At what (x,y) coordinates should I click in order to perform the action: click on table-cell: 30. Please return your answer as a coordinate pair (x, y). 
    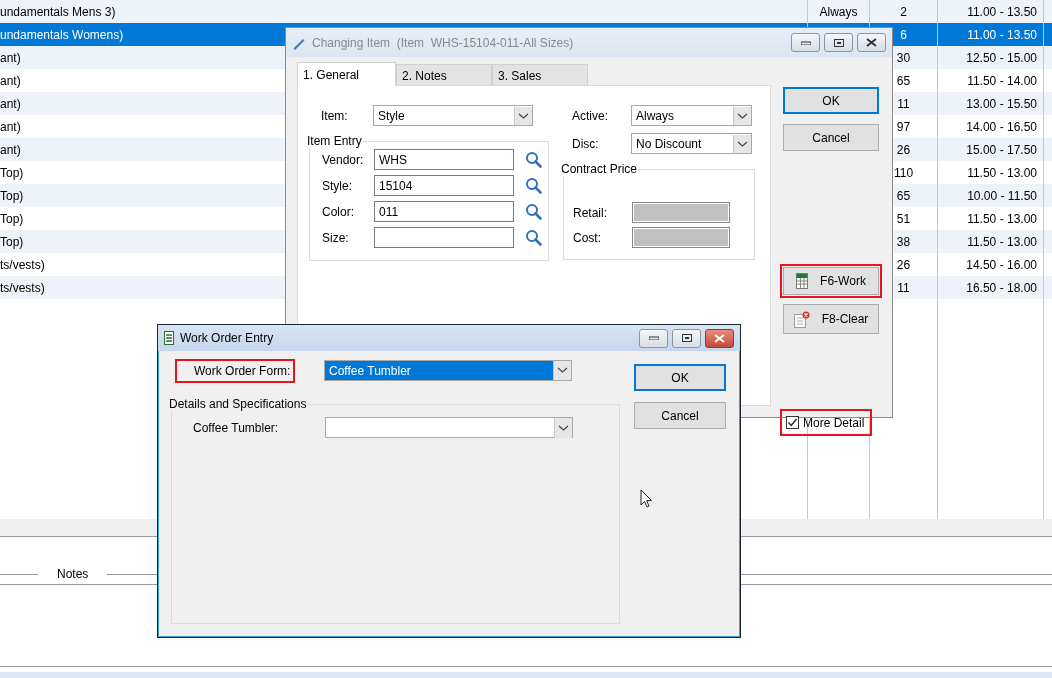
    Looking at the image, I should click on (903, 57).